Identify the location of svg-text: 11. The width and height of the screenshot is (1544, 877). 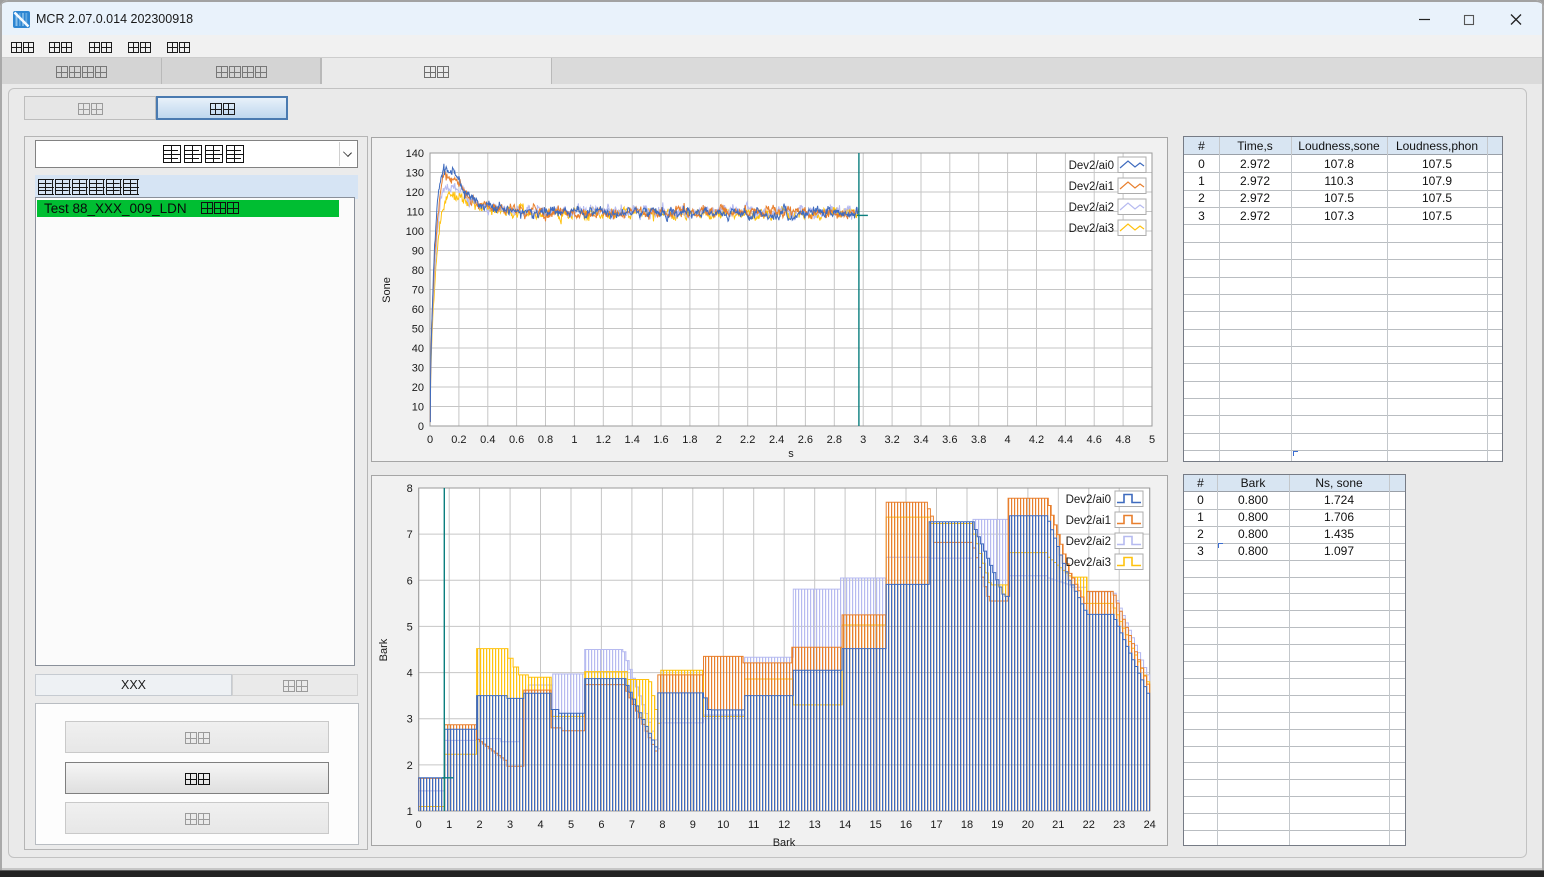
(753, 825).